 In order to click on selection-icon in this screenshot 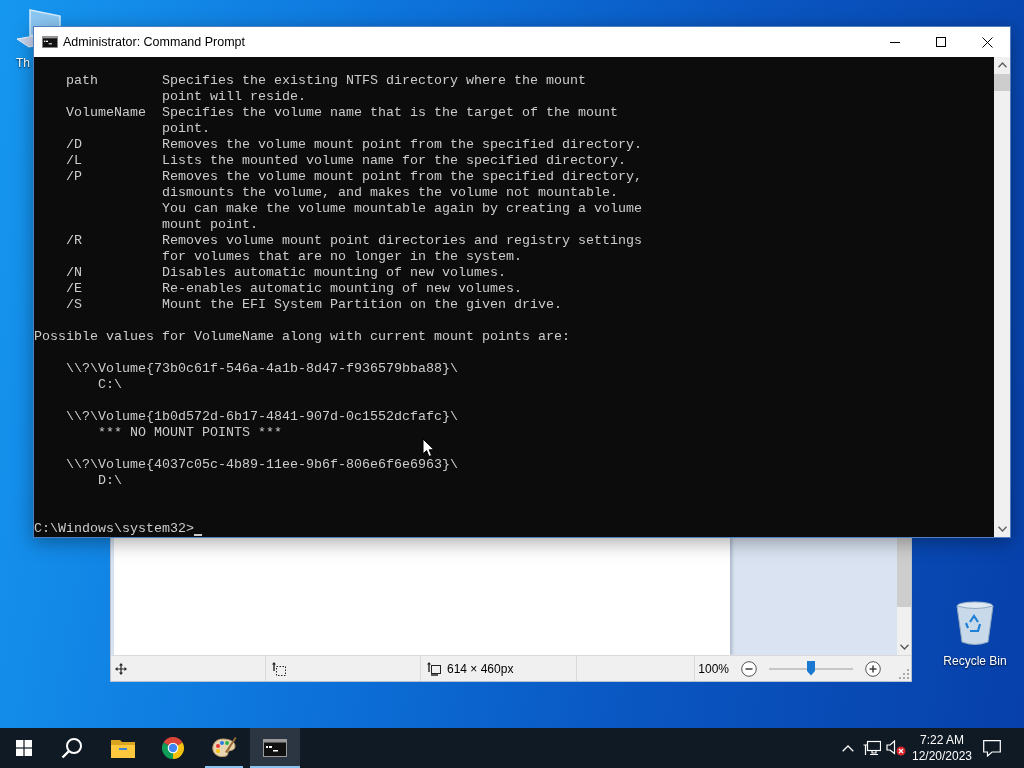, I will do `click(279, 668)`.